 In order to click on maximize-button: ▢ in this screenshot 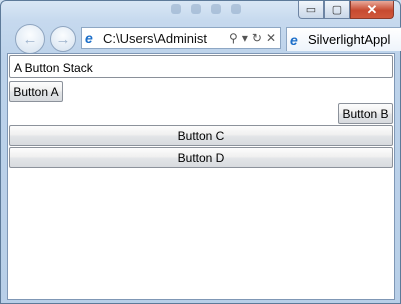, I will do `click(337, 10)`.